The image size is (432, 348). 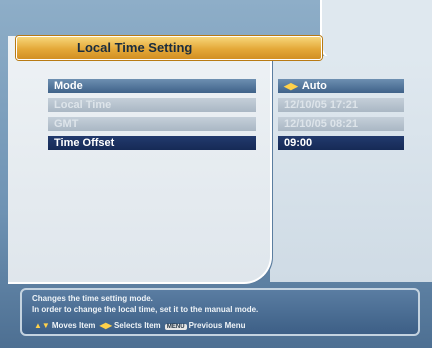 I want to click on top-right-panel, so click(x=376, y=31).